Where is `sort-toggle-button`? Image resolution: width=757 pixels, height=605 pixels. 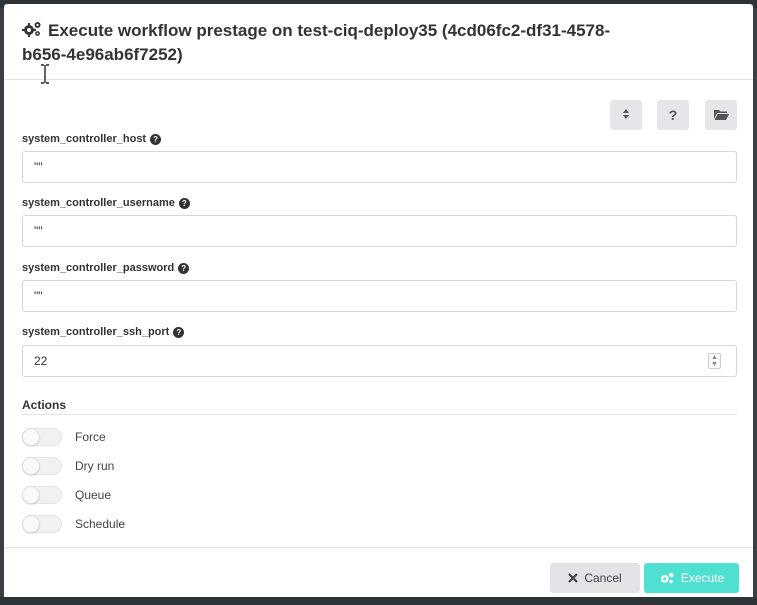
sort-toggle-button is located at coordinates (626, 115).